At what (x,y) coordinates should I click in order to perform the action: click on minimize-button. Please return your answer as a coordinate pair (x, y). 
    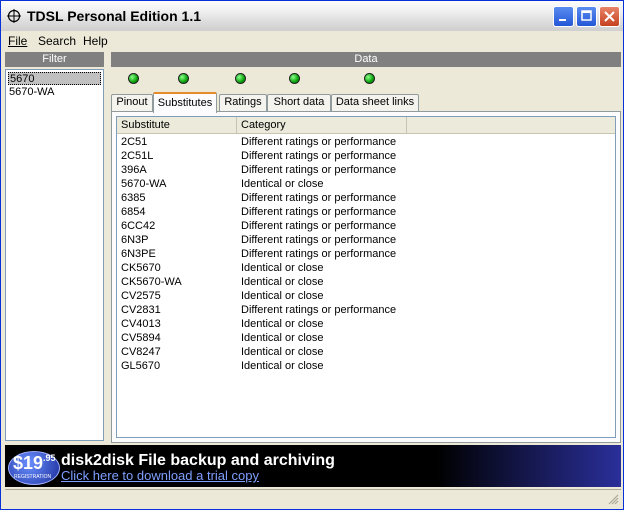
    Looking at the image, I should click on (563, 16).